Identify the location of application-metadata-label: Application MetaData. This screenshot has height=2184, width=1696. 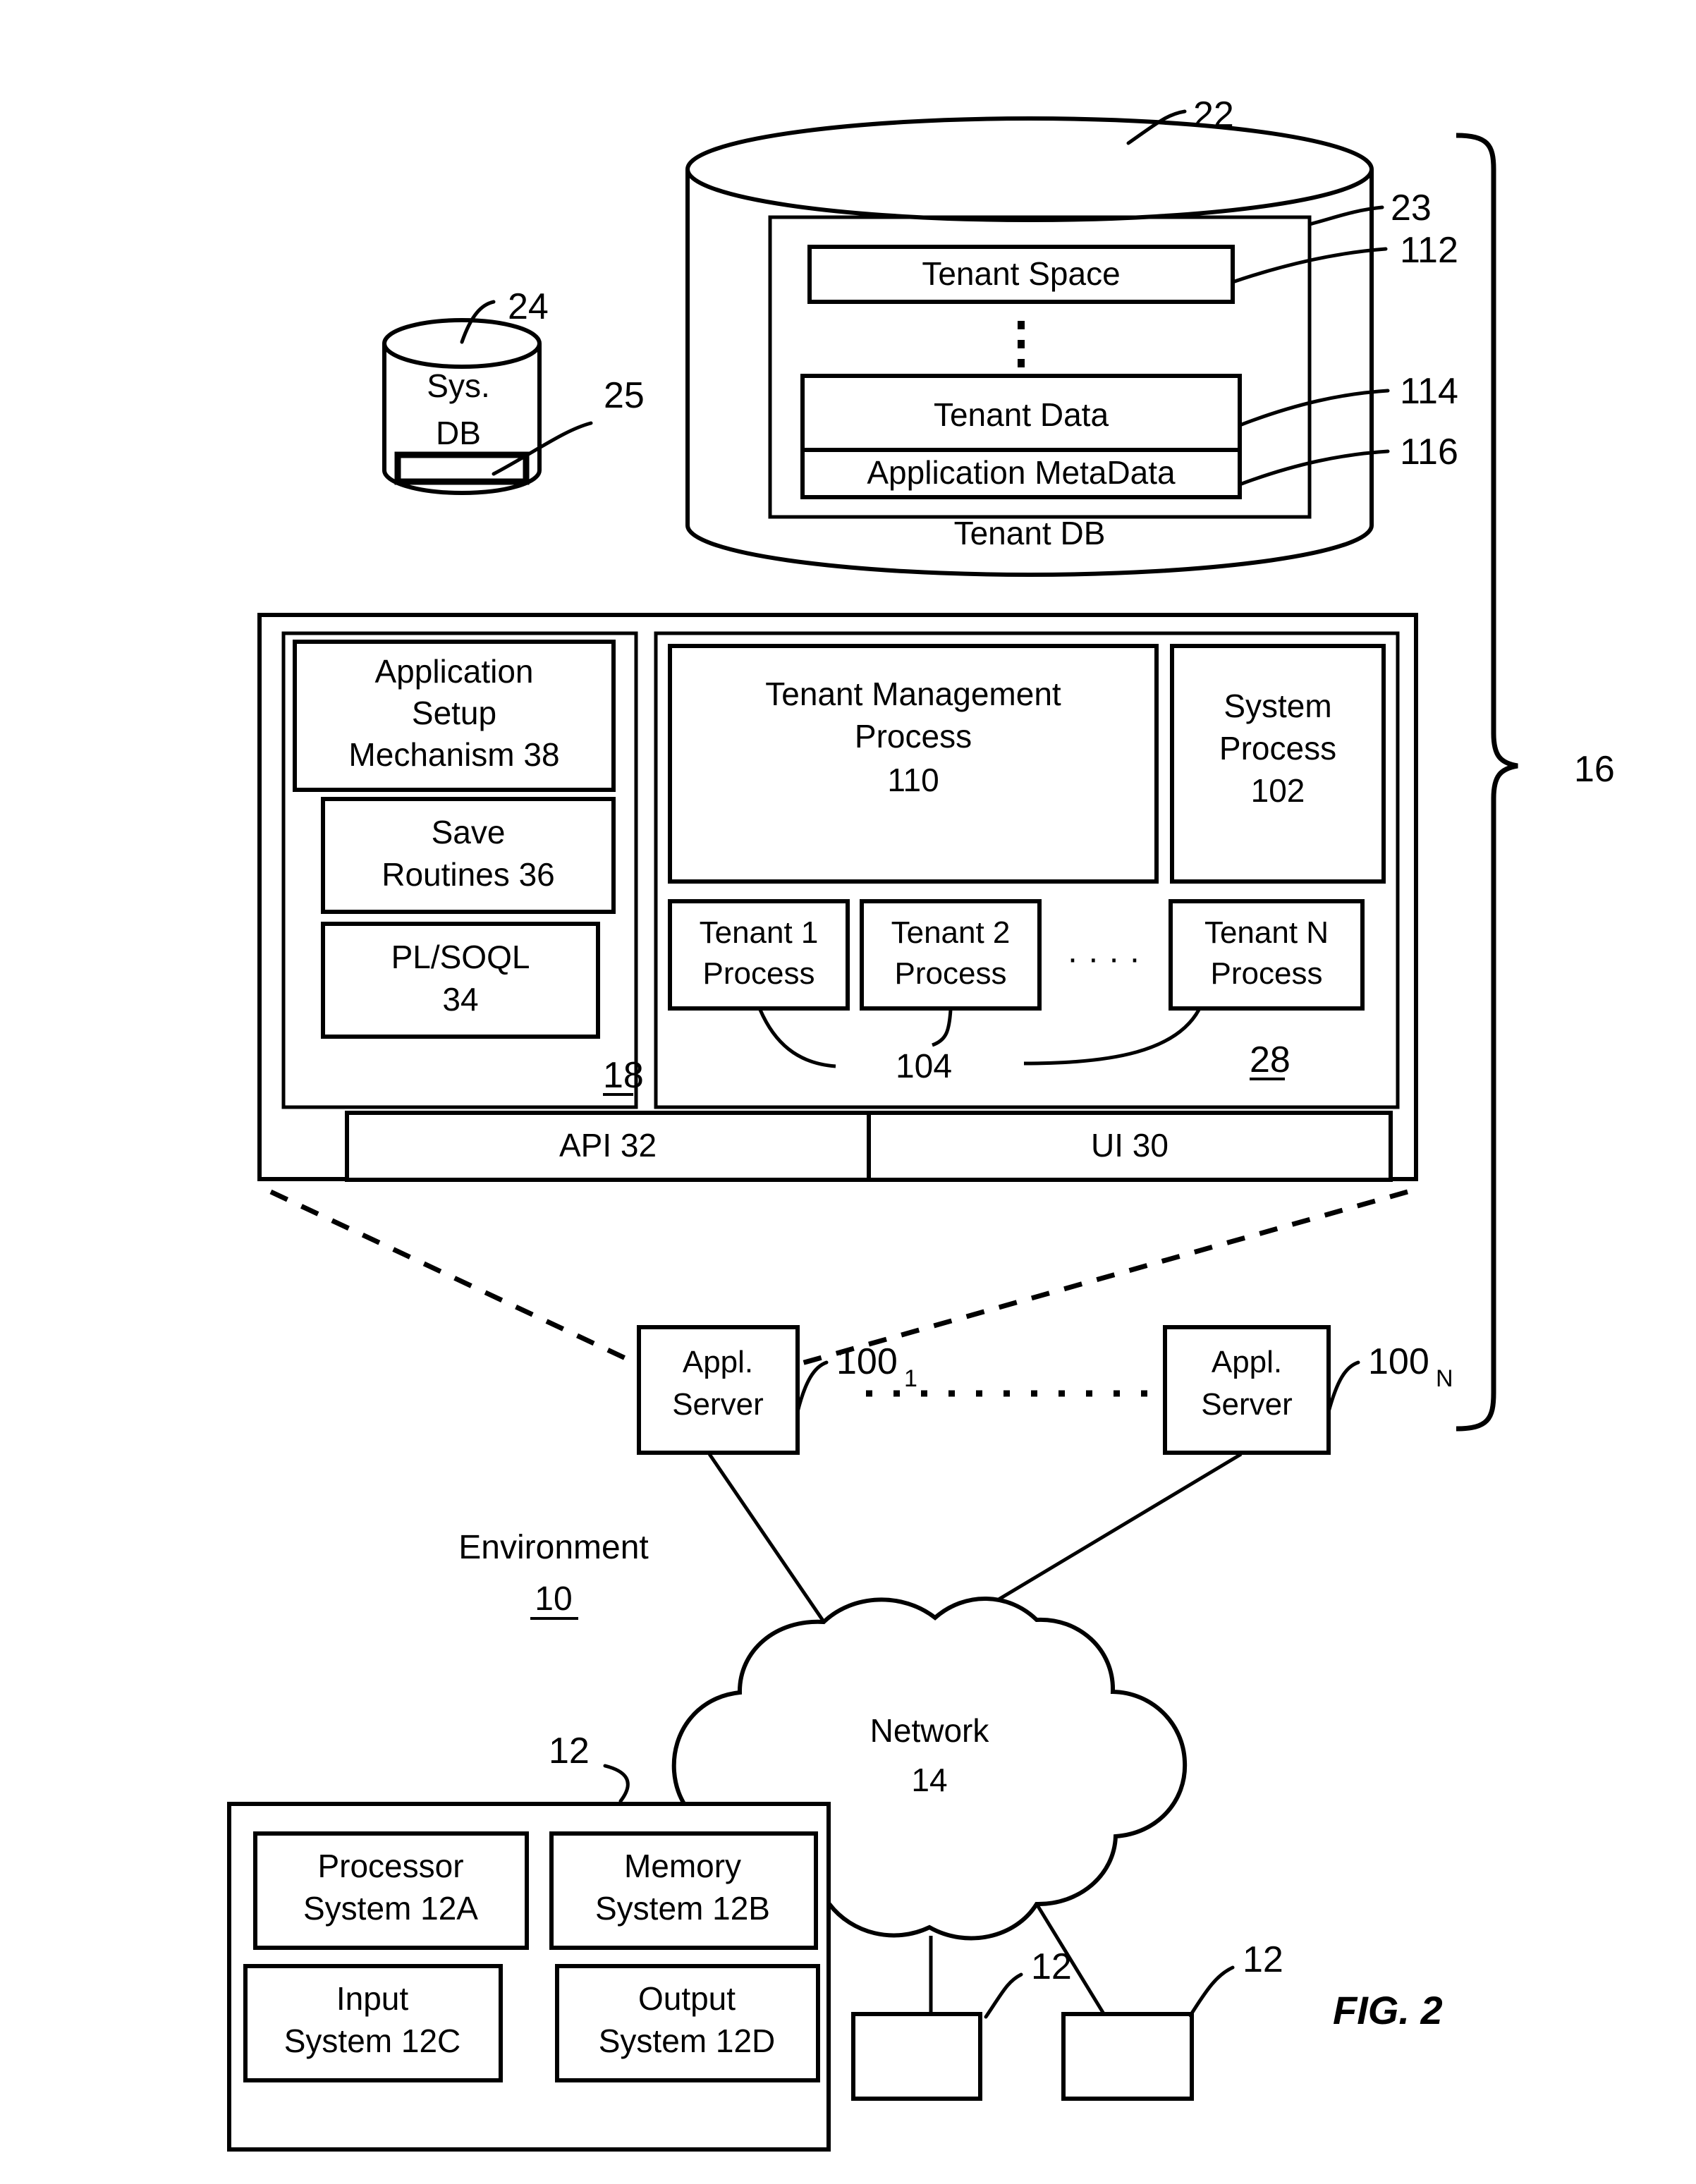
(1022, 472).